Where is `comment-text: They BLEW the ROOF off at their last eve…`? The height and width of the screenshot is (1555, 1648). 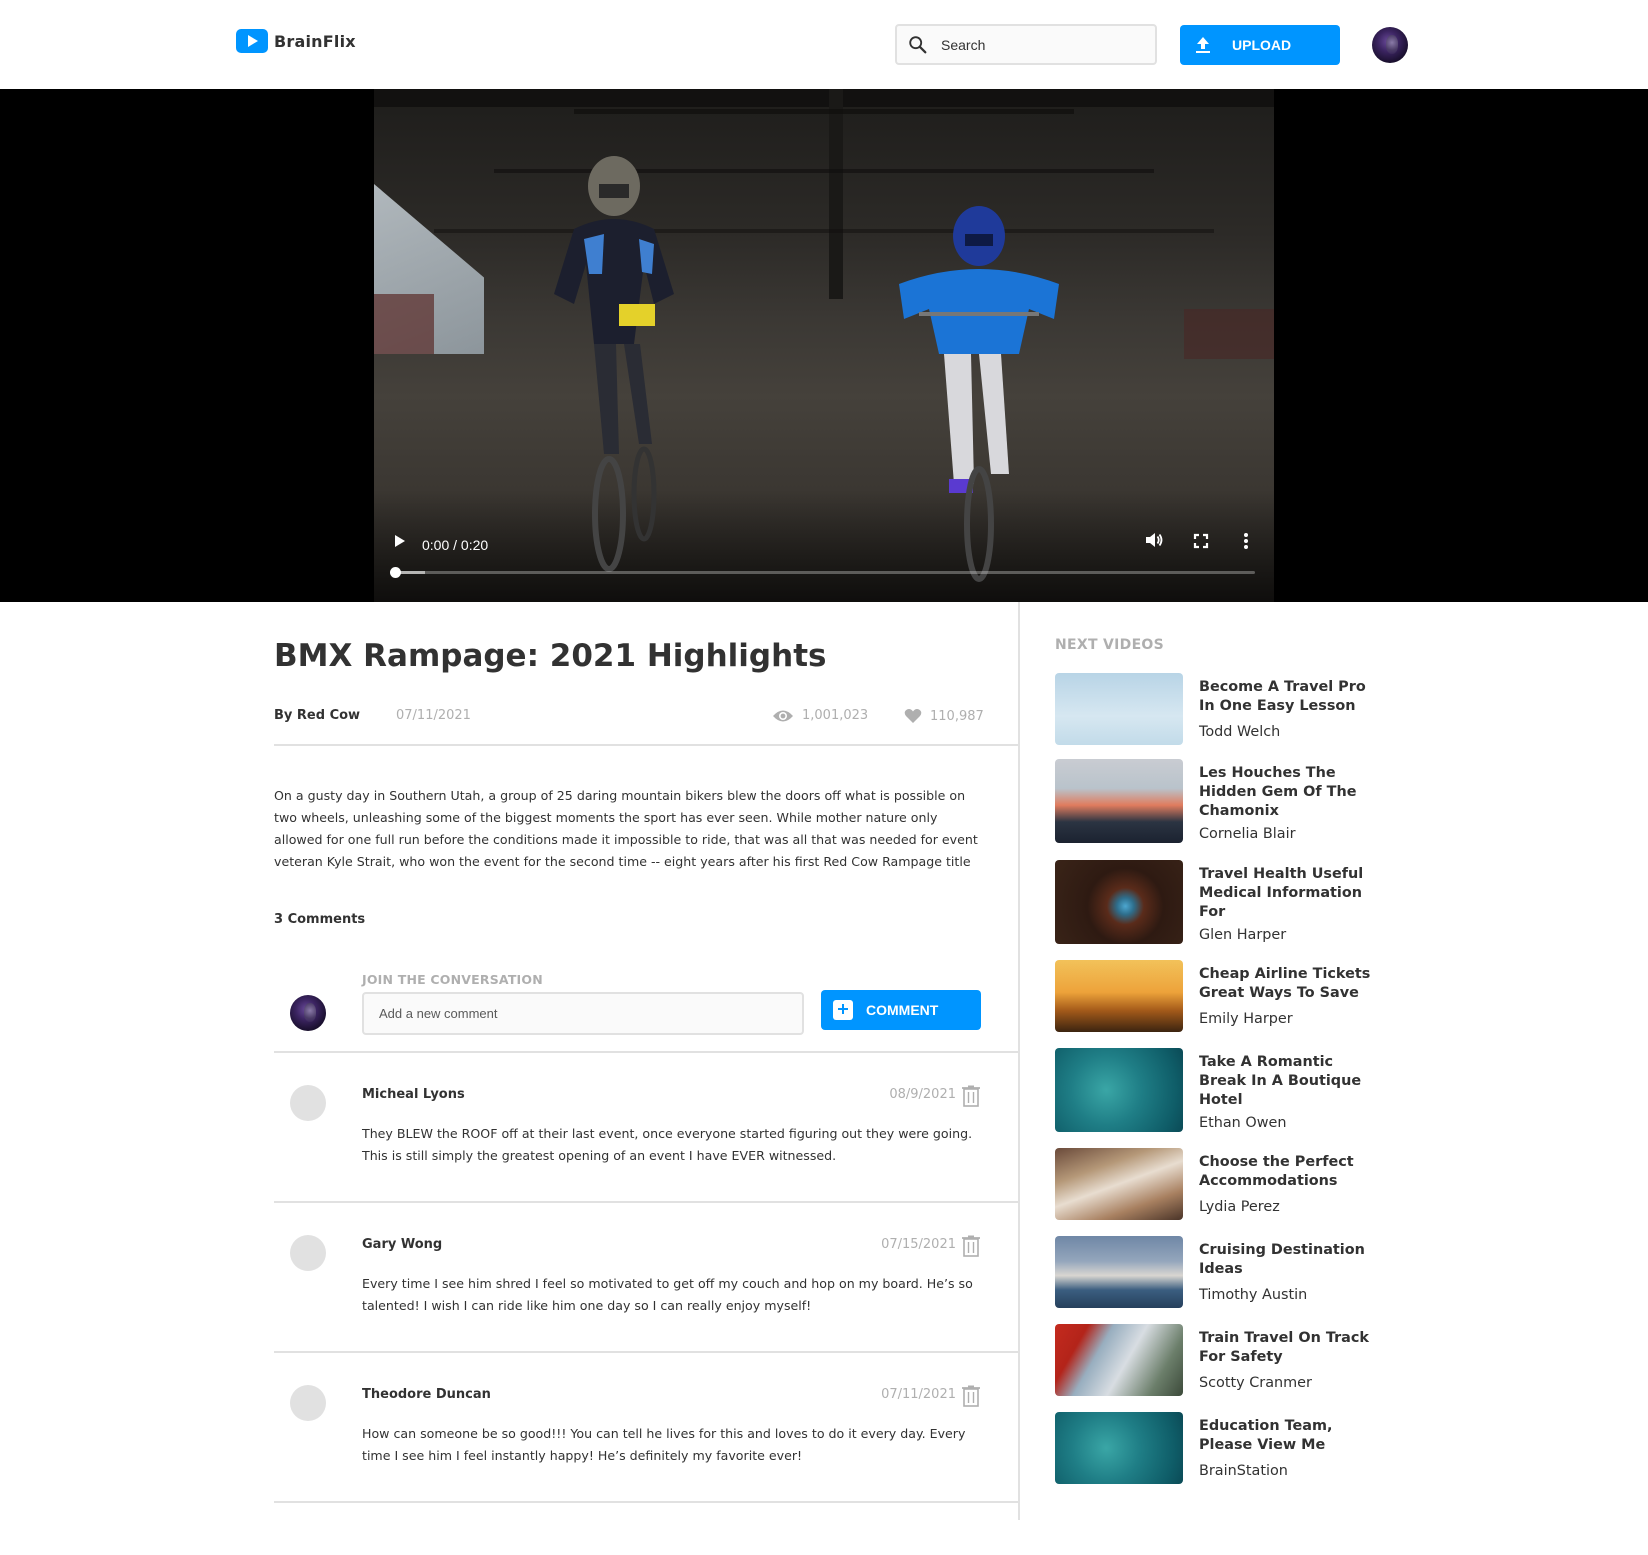 comment-text: They BLEW the ROOF off at their last eve… is located at coordinates (667, 1144).